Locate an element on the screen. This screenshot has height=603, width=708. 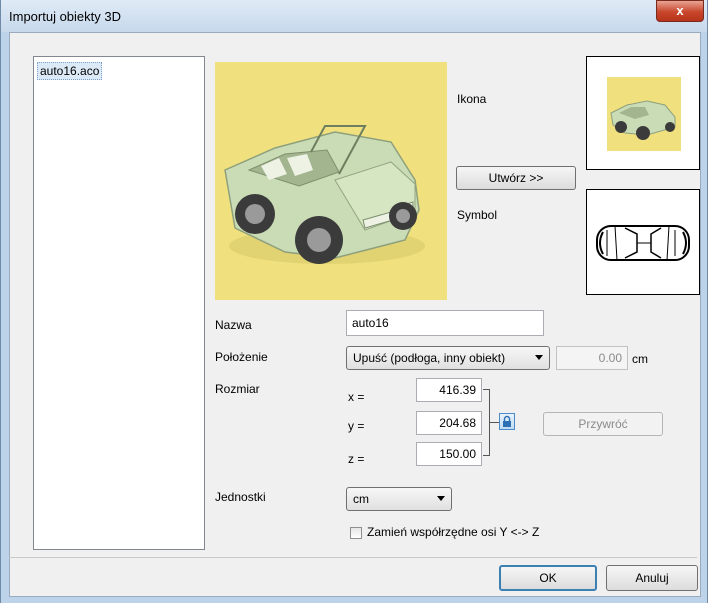
symbol-thumbnail is located at coordinates (643, 242).